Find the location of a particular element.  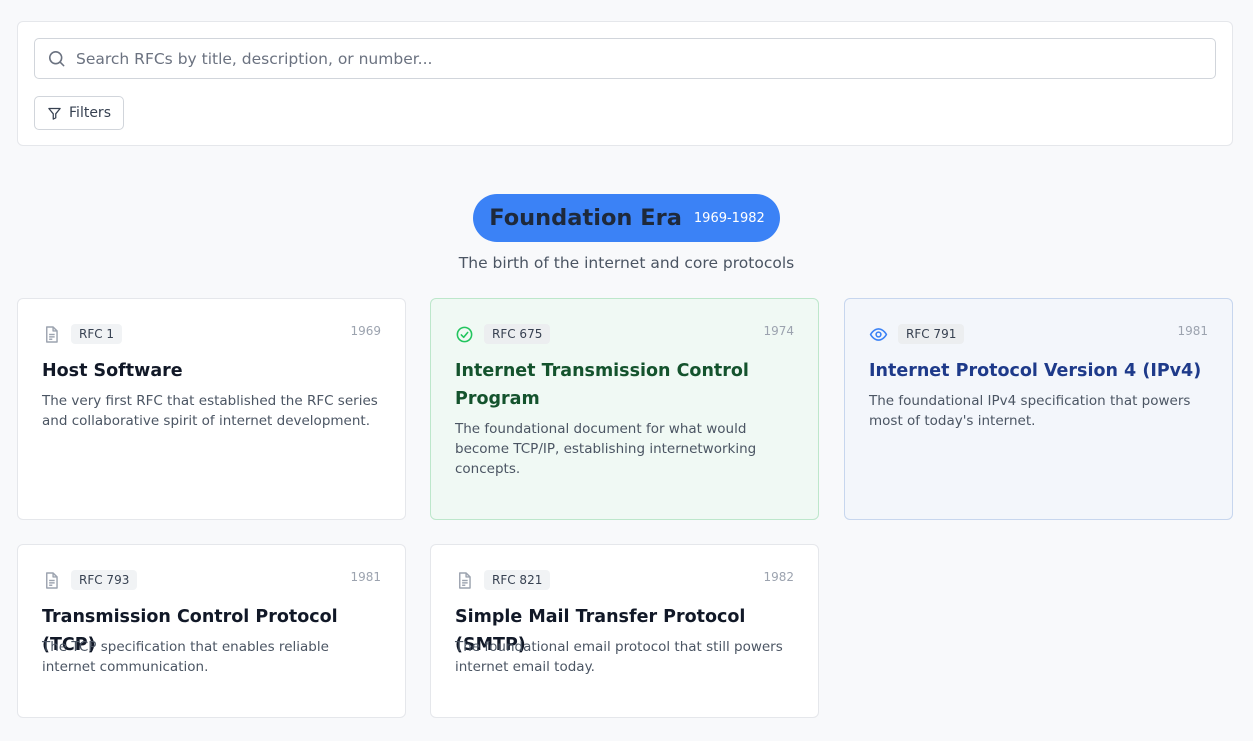

check-circle-icon is located at coordinates (464, 334).